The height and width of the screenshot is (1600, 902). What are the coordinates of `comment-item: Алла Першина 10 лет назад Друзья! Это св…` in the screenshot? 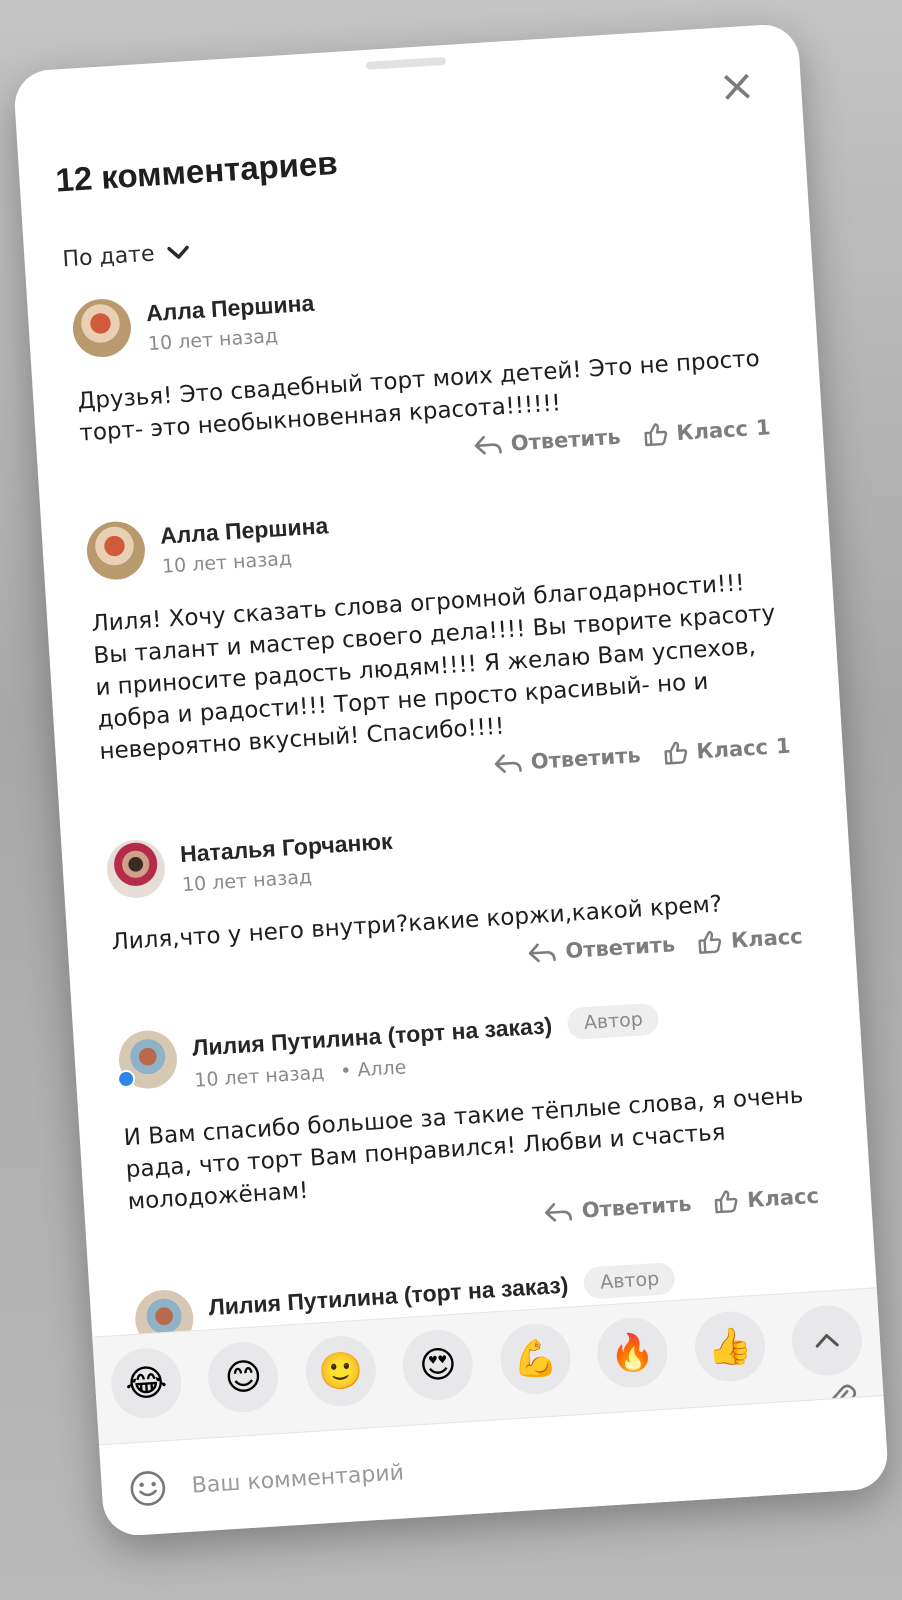 It's located at (425, 370).